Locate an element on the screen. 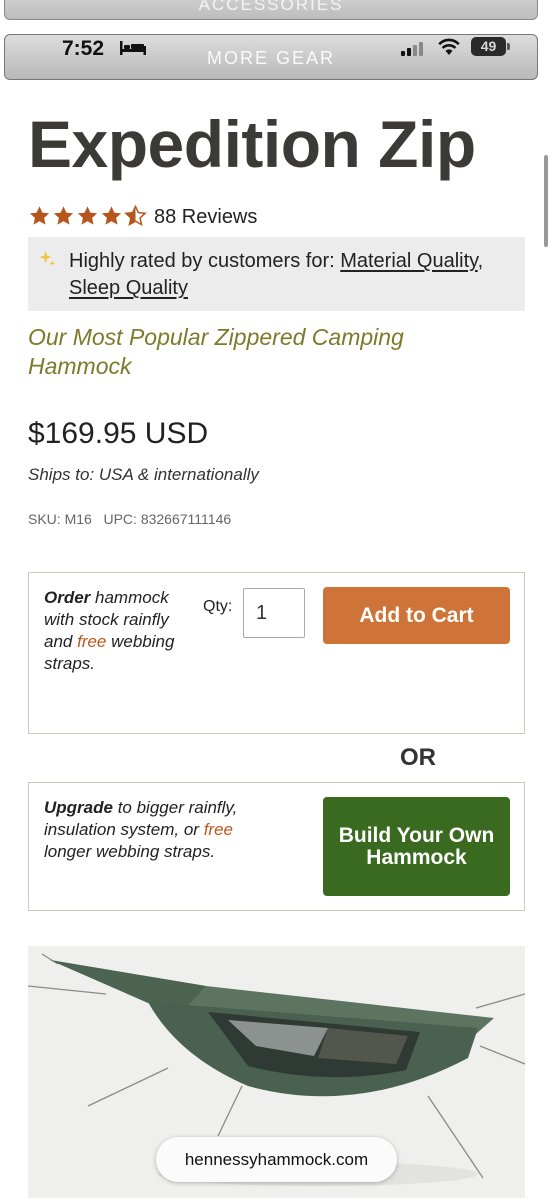  url-bar: hennessyhammock.com is located at coordinates (276, 1159).